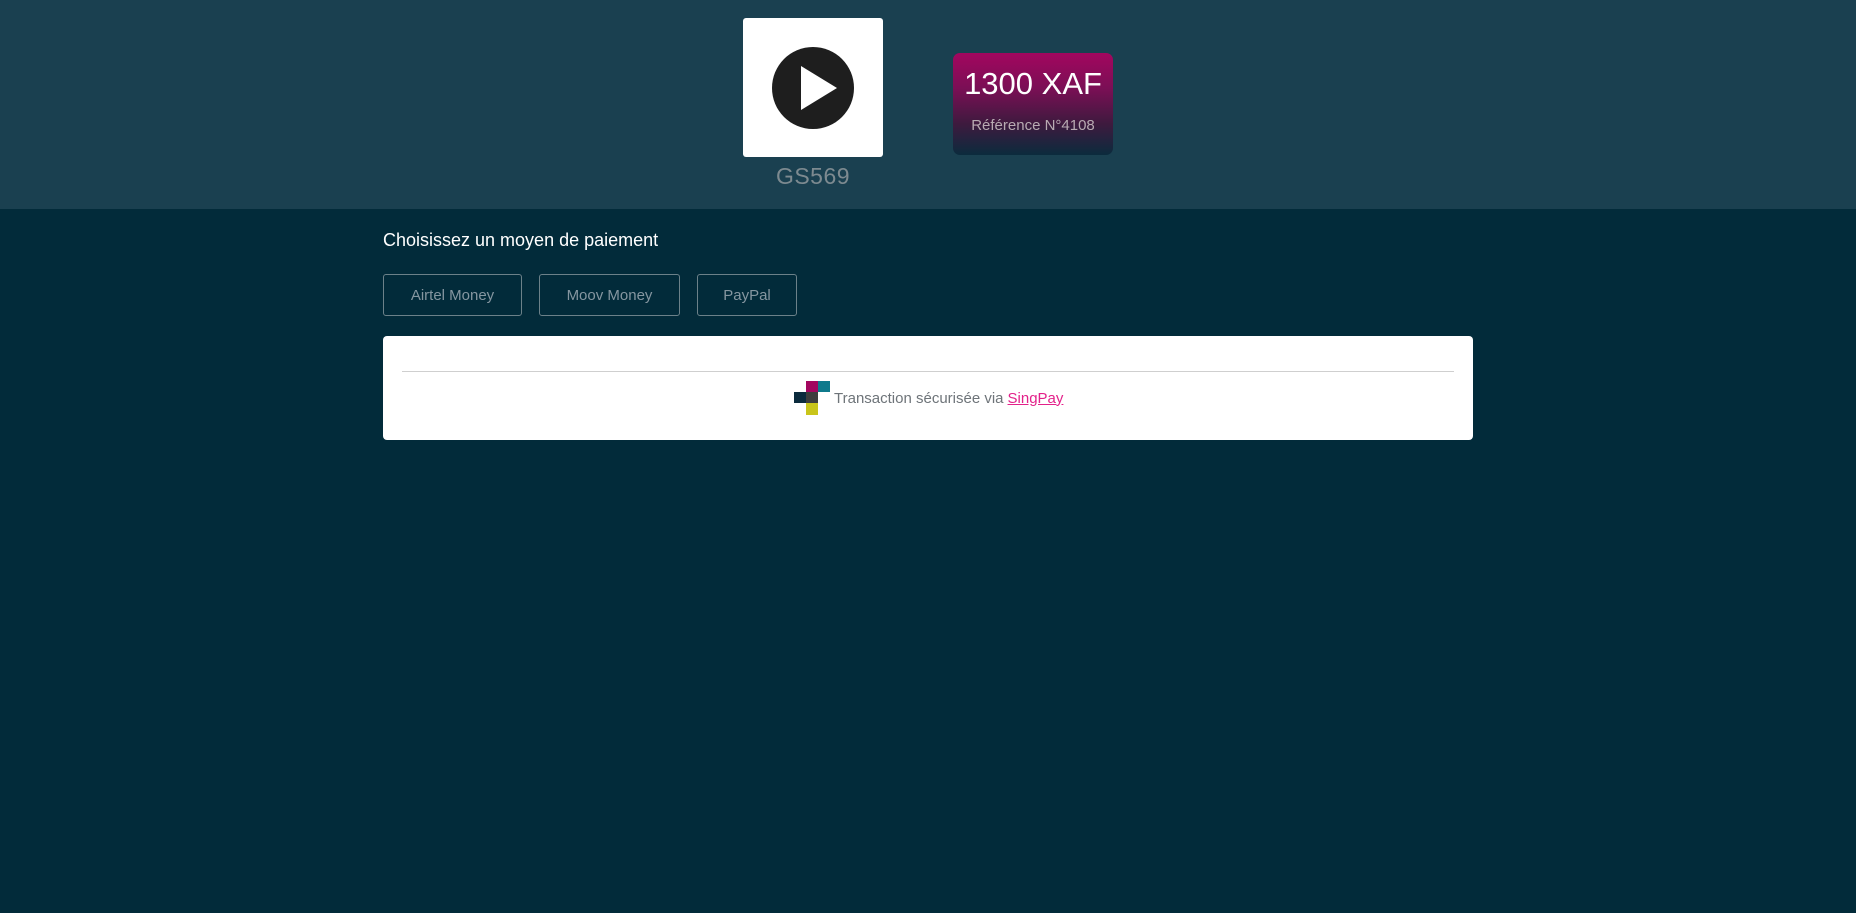 The width and height of the screenshot is (1856, 913). I want to click on payment-method-title: Choisissez un moyen de paiement, so click(521, 240).